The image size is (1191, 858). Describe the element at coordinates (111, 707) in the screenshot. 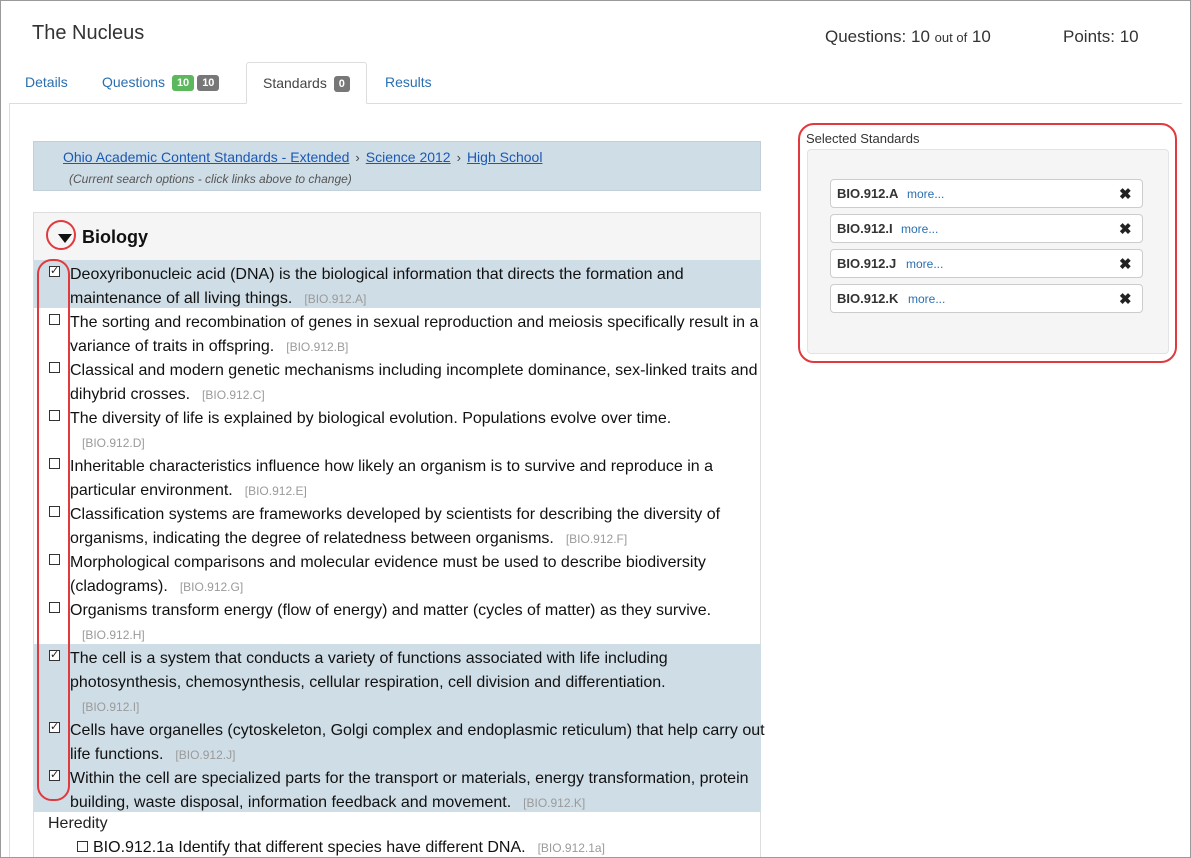

I see `standard-code: [BIO.912.I]` at that location.